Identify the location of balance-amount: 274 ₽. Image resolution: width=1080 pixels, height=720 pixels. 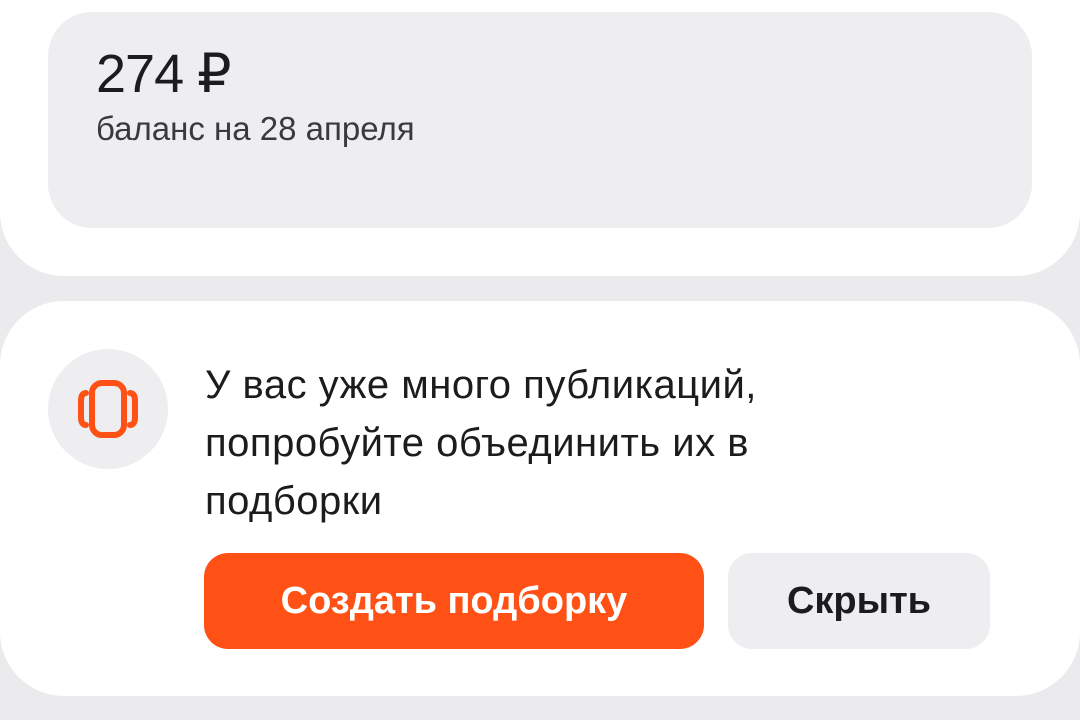
(163, 74).